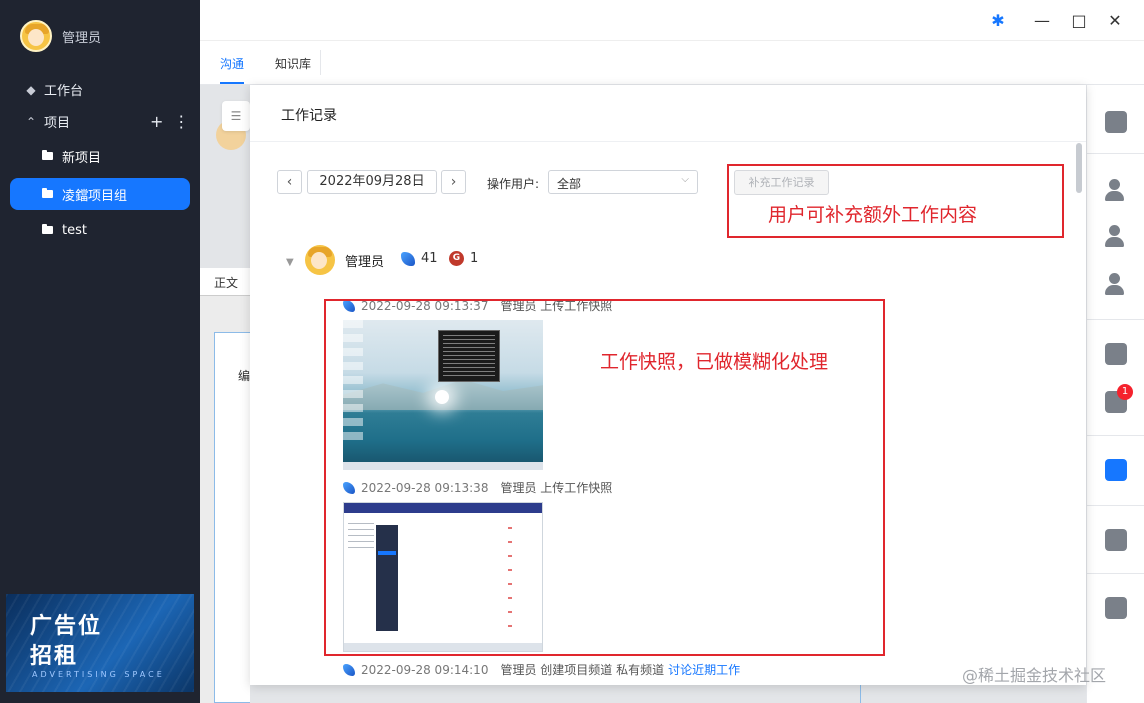 The image size is (1144, 703). Describe the element at coordinates (704, 669) in the screenshot. I see `channel-link: 讨论近期工作` at that location.